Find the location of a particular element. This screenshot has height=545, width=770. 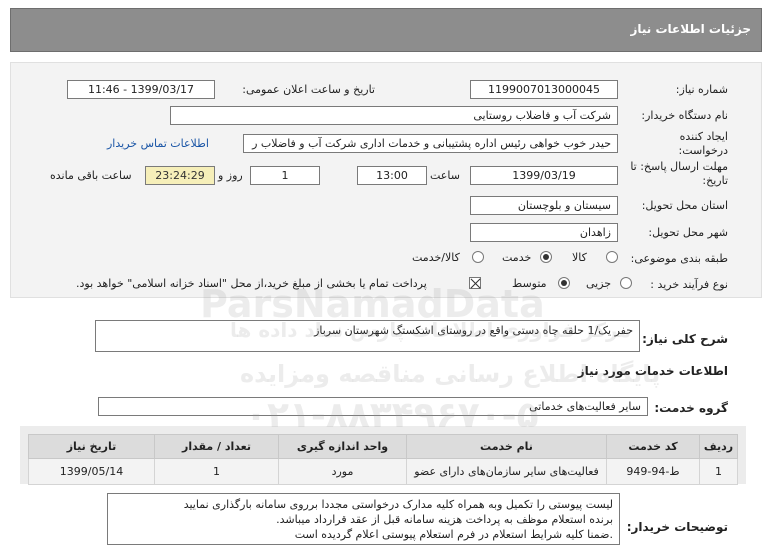

process-medium-label: متوسط is located at coordinates (529, 283).